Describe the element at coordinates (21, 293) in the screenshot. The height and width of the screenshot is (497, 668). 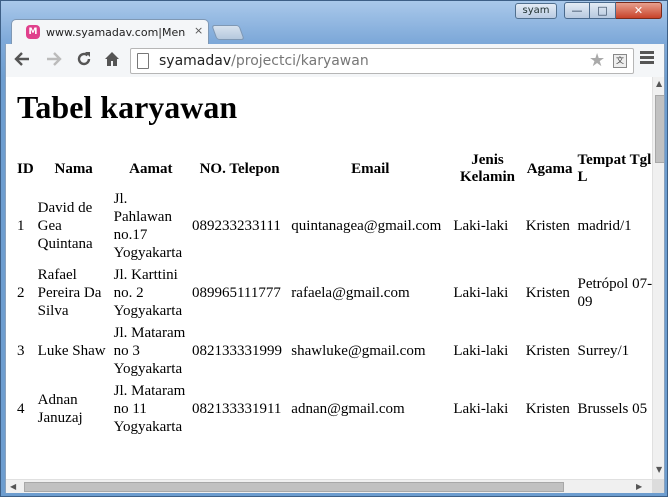
I see `cell-id: 2` at that location.